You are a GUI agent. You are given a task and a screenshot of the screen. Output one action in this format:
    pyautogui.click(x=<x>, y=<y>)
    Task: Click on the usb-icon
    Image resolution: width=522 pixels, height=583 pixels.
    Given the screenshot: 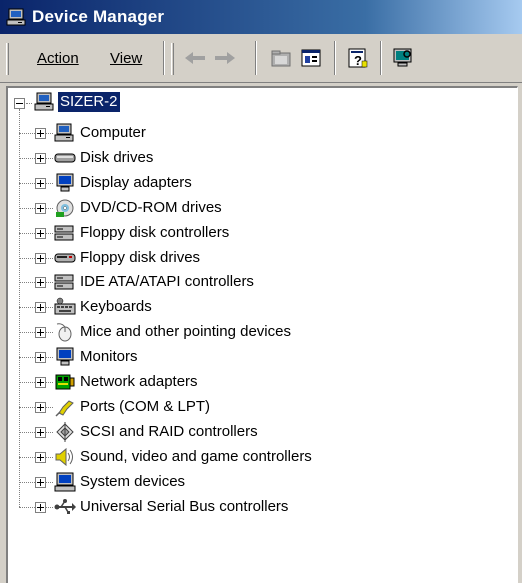 What is the action you would take?
    pyautogui.click(x=65, y=506)
    